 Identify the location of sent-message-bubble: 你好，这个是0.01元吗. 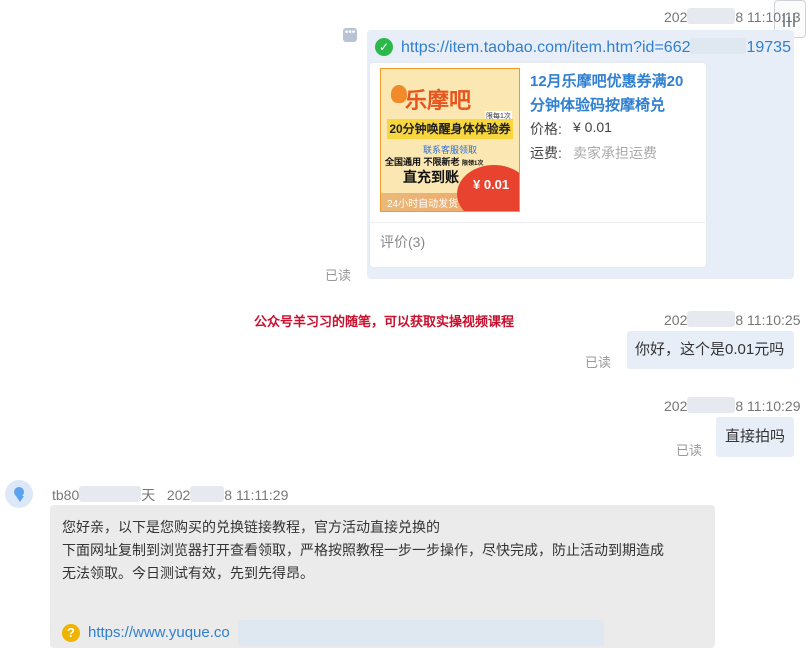
(710, 350).